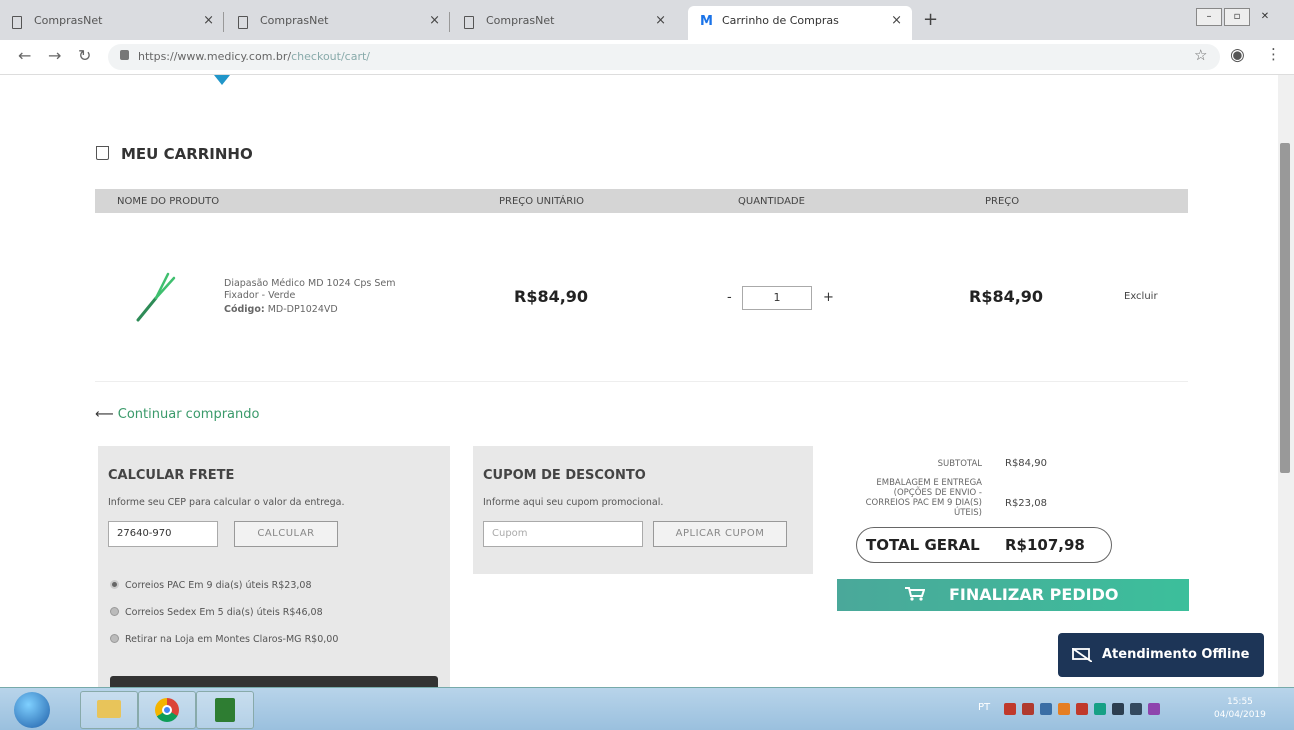 The image size is (1294, 730). What do you see at coordinates (211, 585) in the screenshot?
I see `shipping-option-pac: Correios PAC Em 9 dia(s) úteis R$23,08` at bounding box center [211, 585].